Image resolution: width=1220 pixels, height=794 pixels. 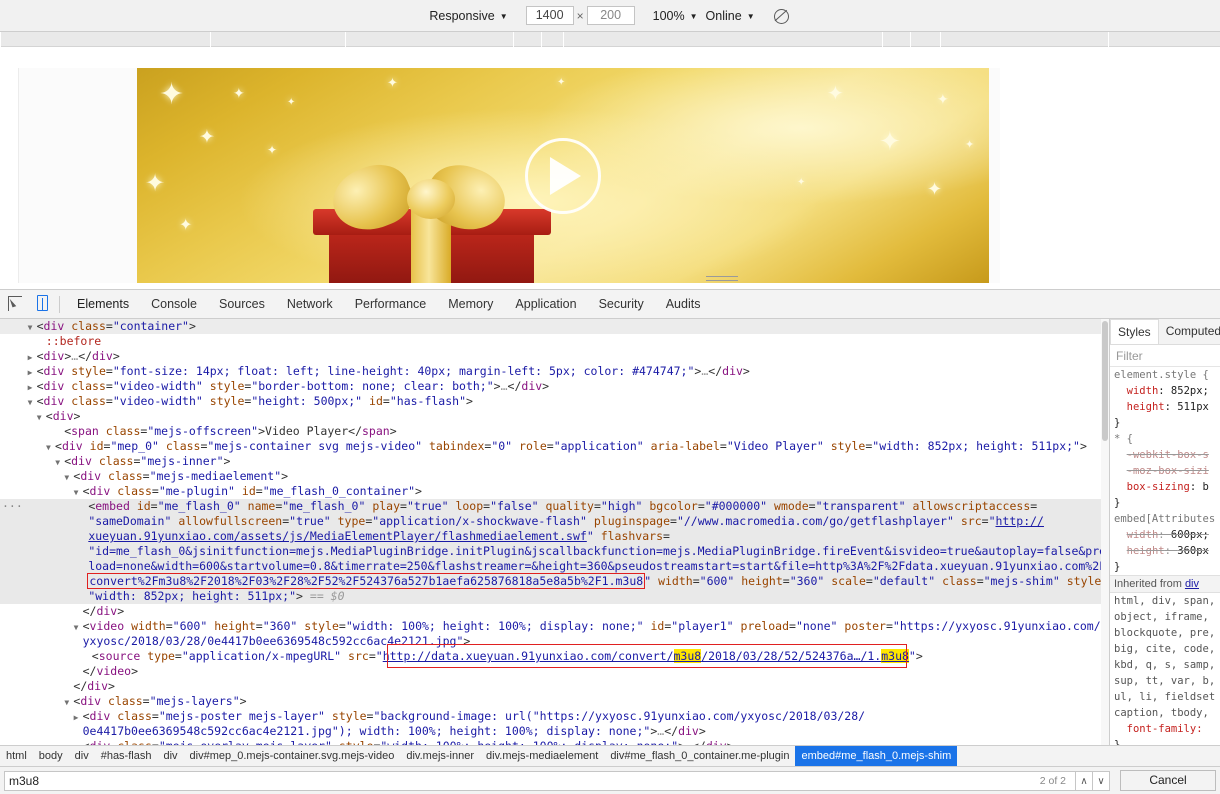 What do you see at coordinates (683, 304) in the screenshot?
I see `tab-audits: Audits` at bounding box center [683, 304].